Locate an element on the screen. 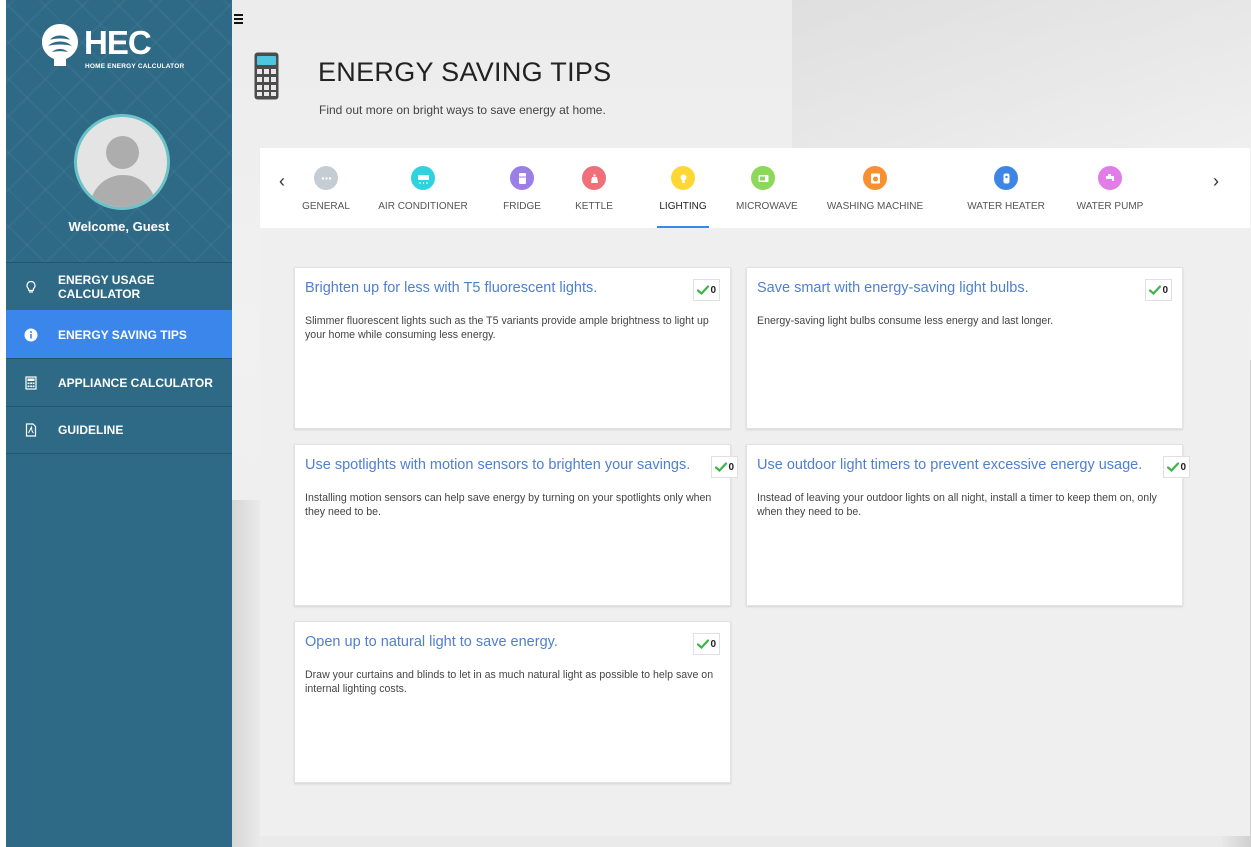  tab-water-pump: WATER PUMP is located at coordinates (1110, 197).